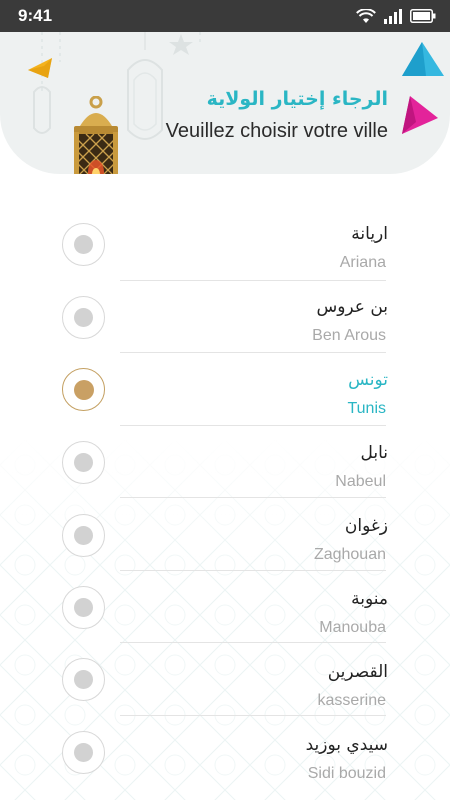 The height and width of the screenshot is (800, 450). I want to click on status-icons, so click(396, 16).